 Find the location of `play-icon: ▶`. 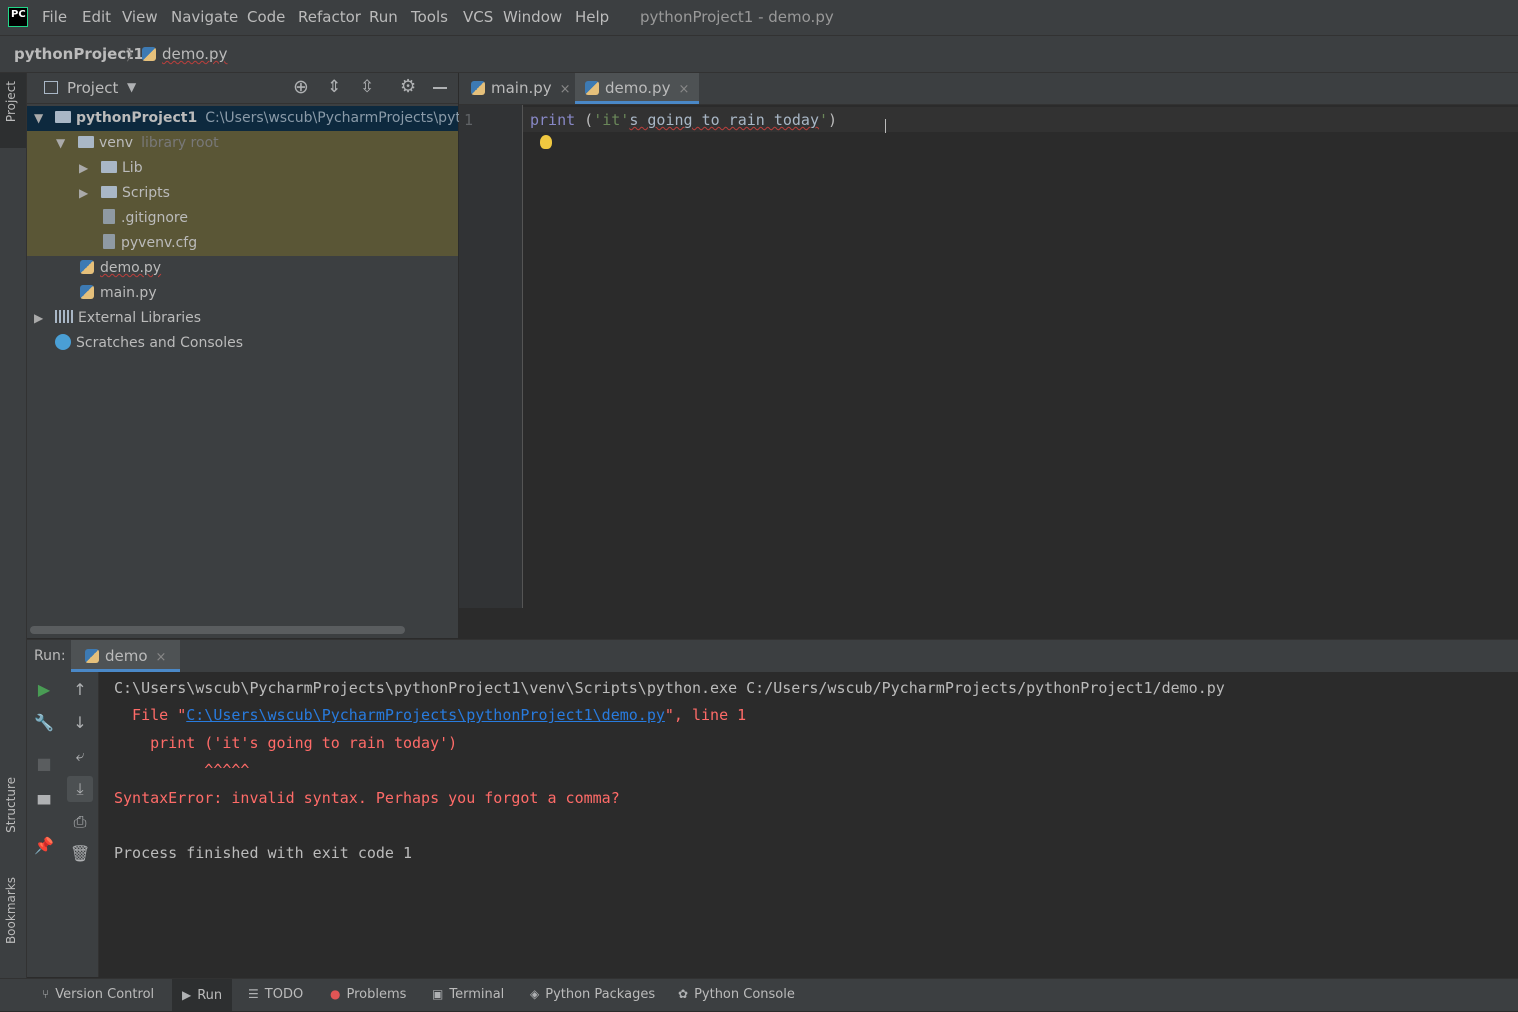

play-icon: ▶ is located at coordinates (187, 995).